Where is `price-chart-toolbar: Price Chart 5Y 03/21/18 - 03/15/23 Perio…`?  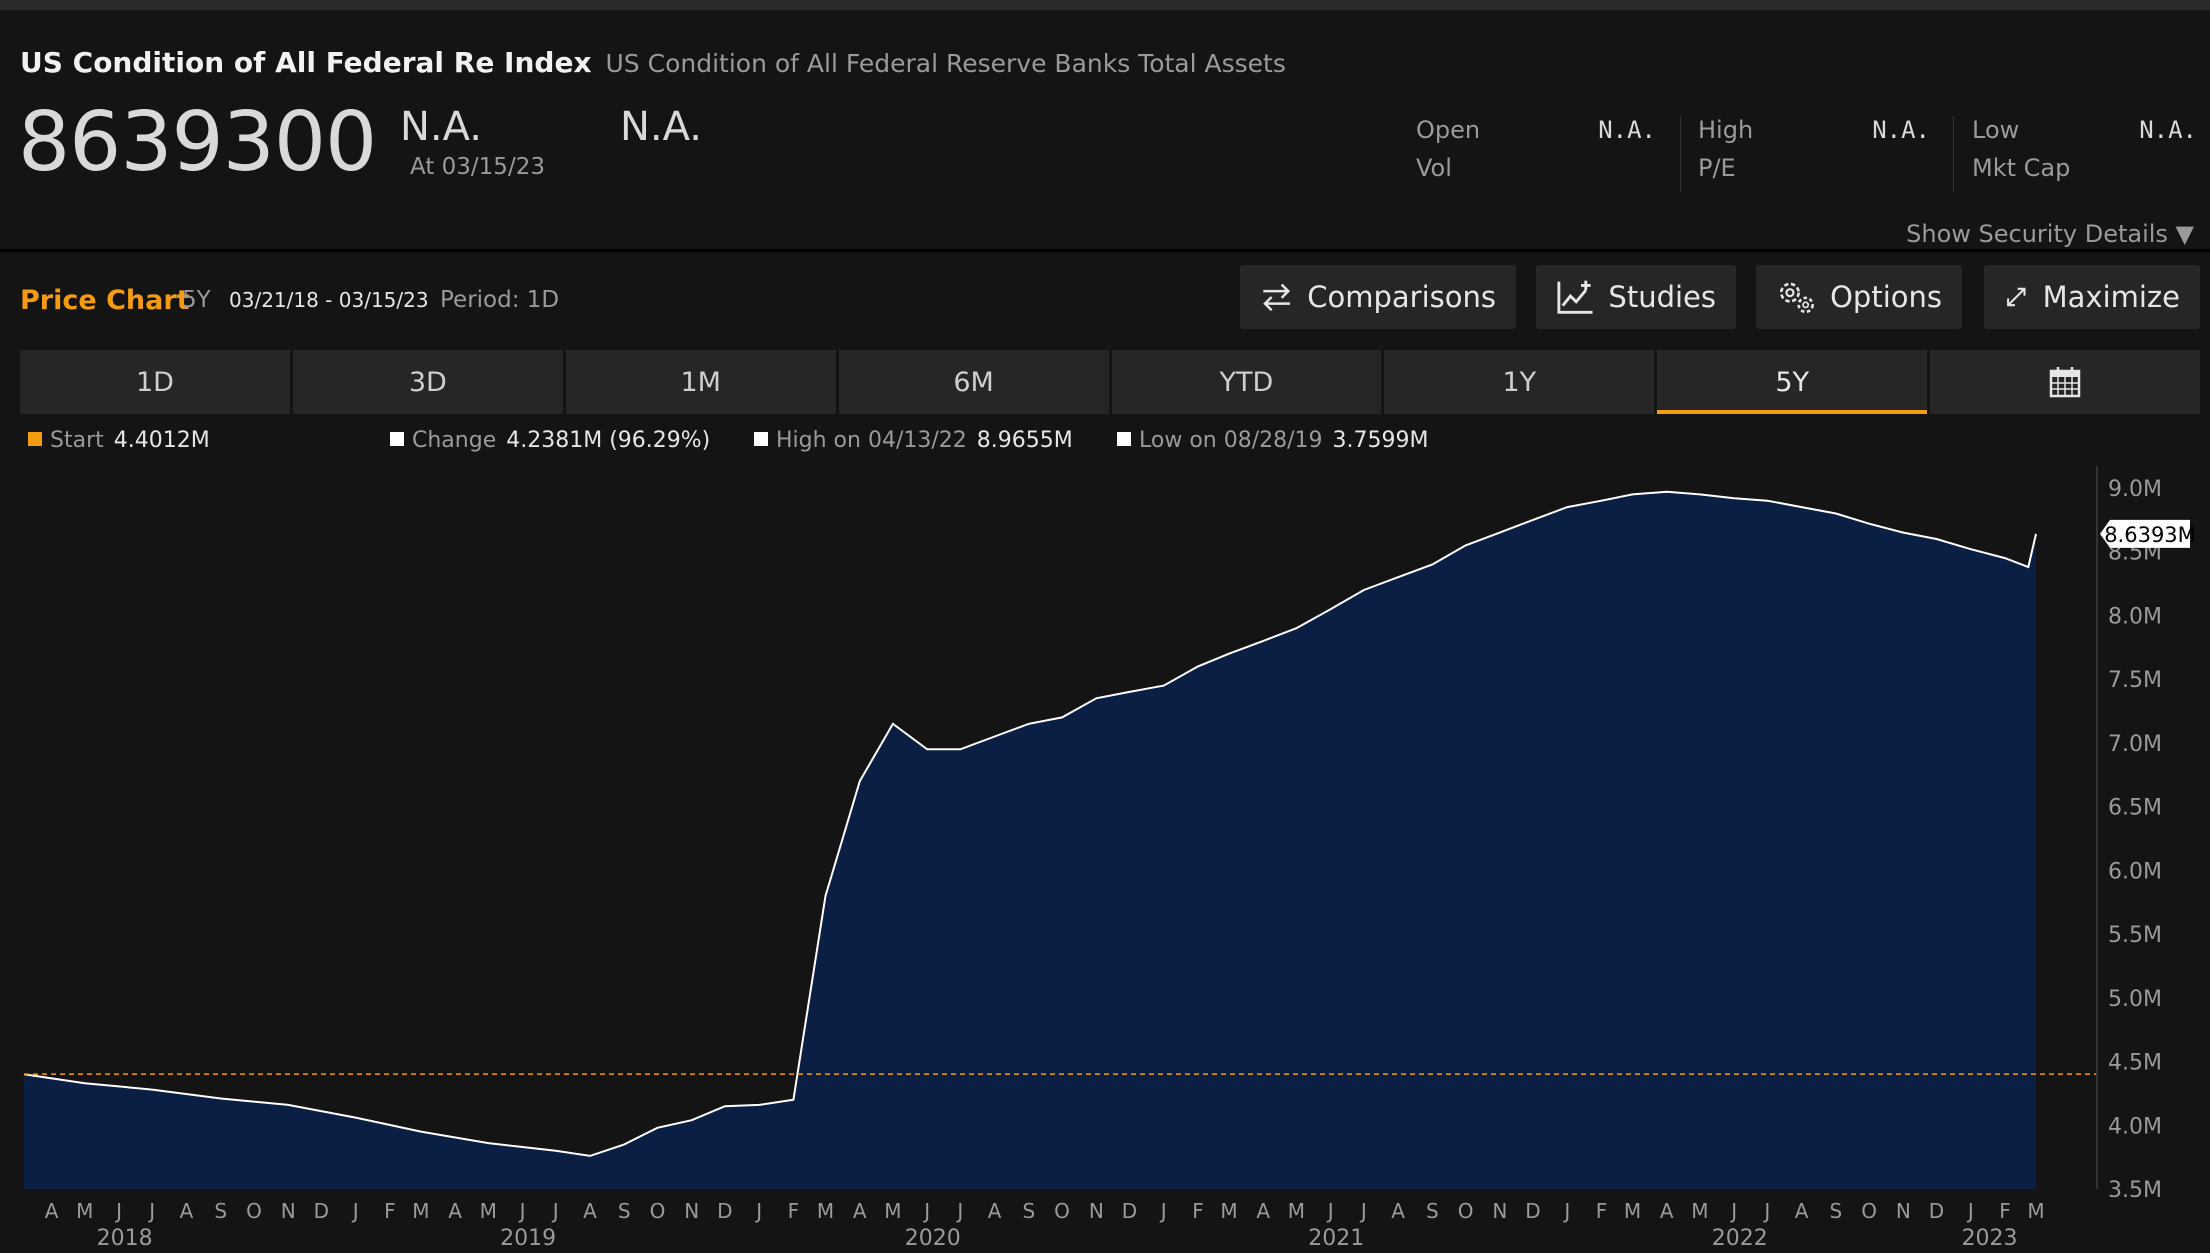
price-chart-toolbar: Price Chart 5Y 03/21/18 - 03/15/23 Perio… is located at coordinates (1105, 298).